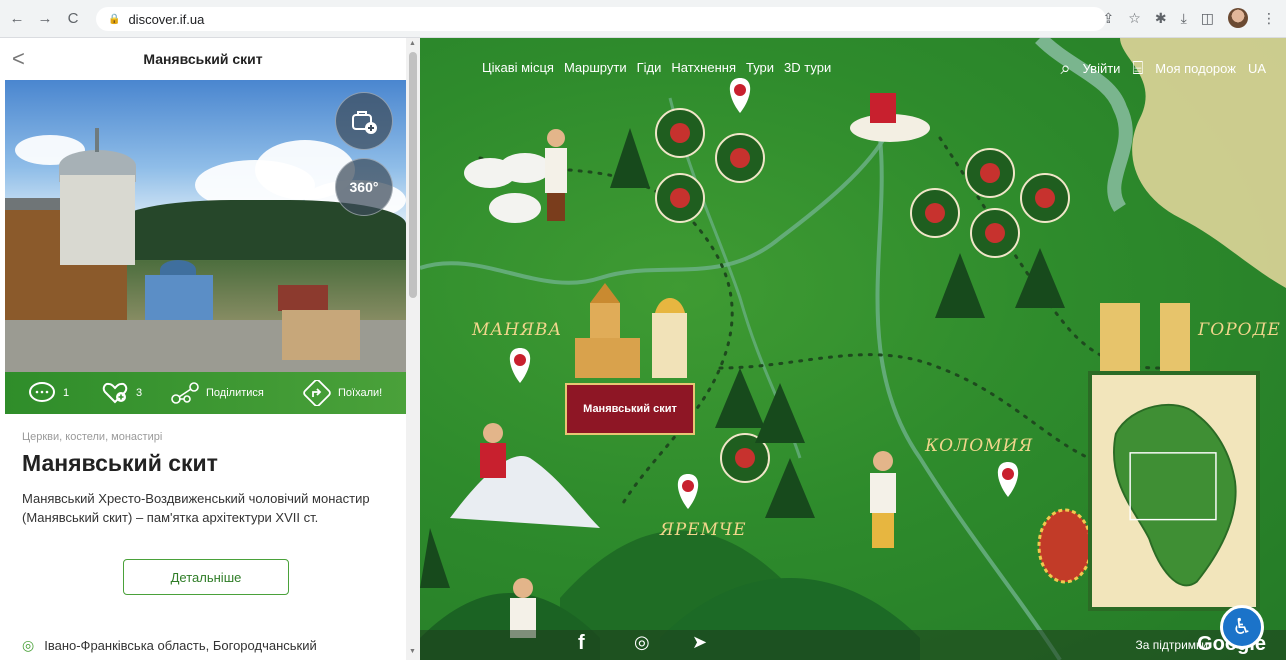  I want to click on details-button: Детальніше, so click(206, 577).